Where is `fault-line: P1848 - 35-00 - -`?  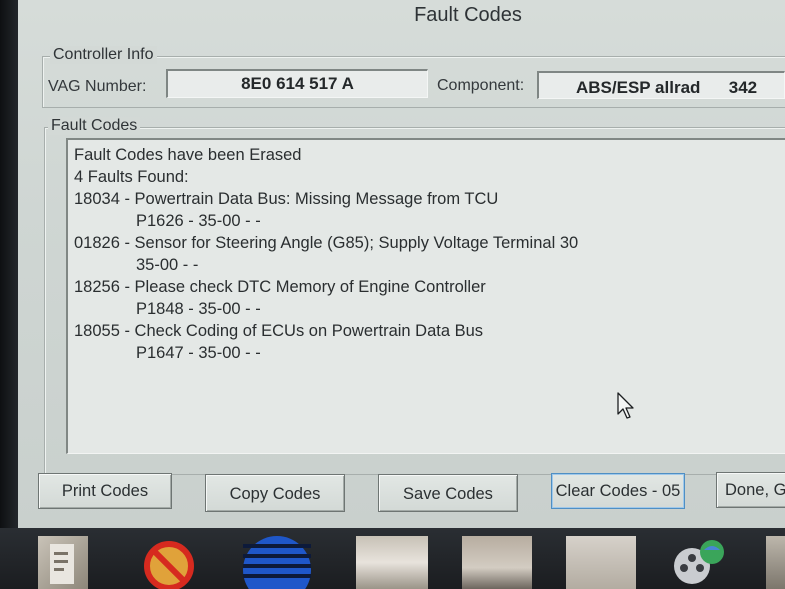
fault-line: P1848 - 35-00 - - is located at coordinates (198, 309).